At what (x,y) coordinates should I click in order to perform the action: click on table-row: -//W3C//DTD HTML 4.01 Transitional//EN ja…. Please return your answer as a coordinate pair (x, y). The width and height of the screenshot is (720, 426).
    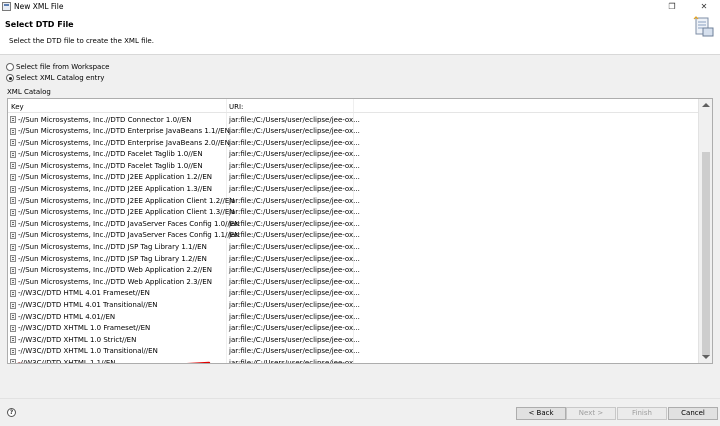
    Looking at the image, I should click on (353, 306).